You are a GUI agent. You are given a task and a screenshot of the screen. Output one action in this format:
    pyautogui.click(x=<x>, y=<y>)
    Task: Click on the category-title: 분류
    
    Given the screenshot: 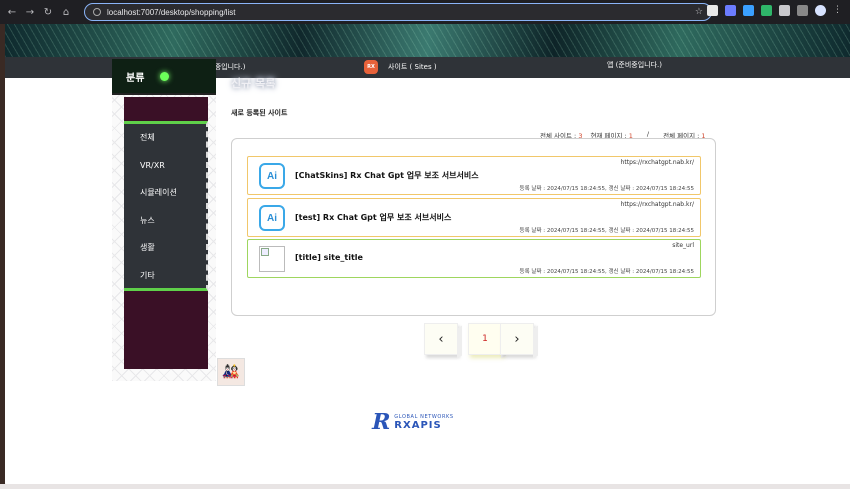 What is the action you would take?
    pyautogui.click(x=135, y=78)
    